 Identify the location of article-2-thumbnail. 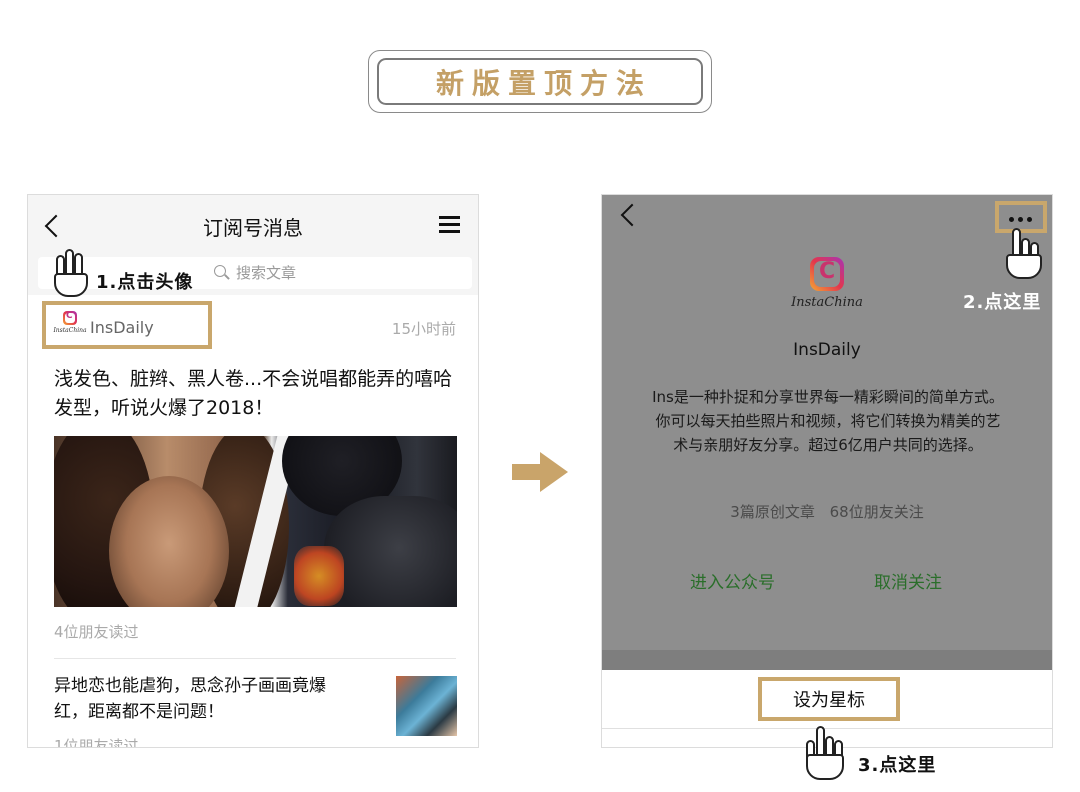
(426, 706).